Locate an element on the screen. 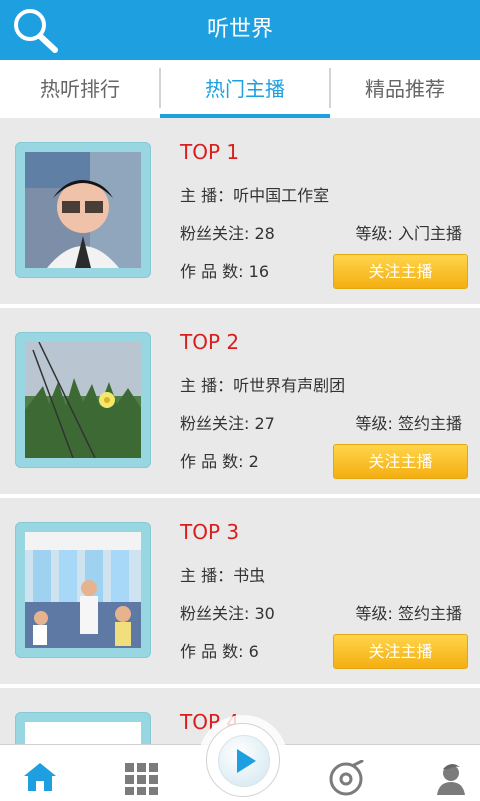 This screenshot has height=801, width=480. works-count: 作 品 数: 2 is located at coordinates (219, 461).